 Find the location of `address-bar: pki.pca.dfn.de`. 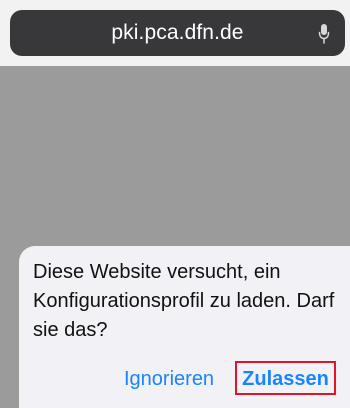

address-bar: pki.pca.dfn.de is located at coordinates (177, 33).